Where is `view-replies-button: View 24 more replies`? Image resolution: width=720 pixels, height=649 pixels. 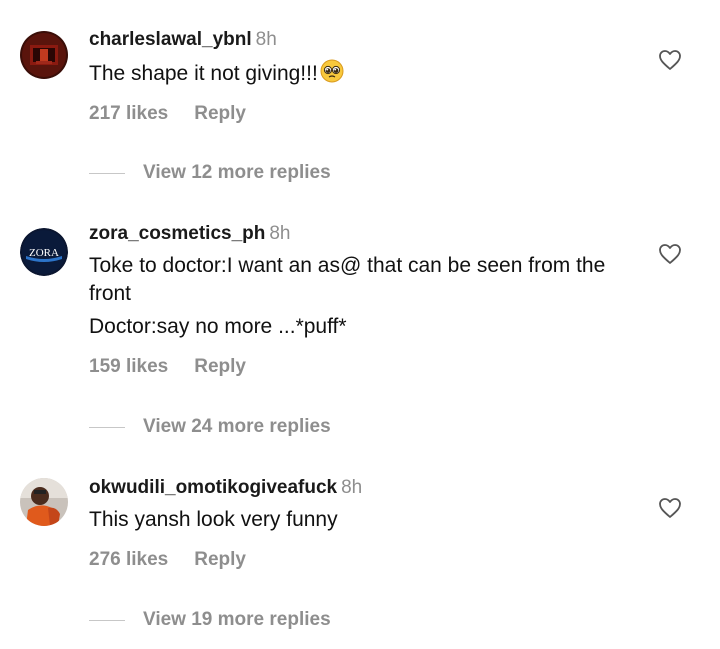
view-replies-button: View 24 more replies is located at coordinates (210, 427).